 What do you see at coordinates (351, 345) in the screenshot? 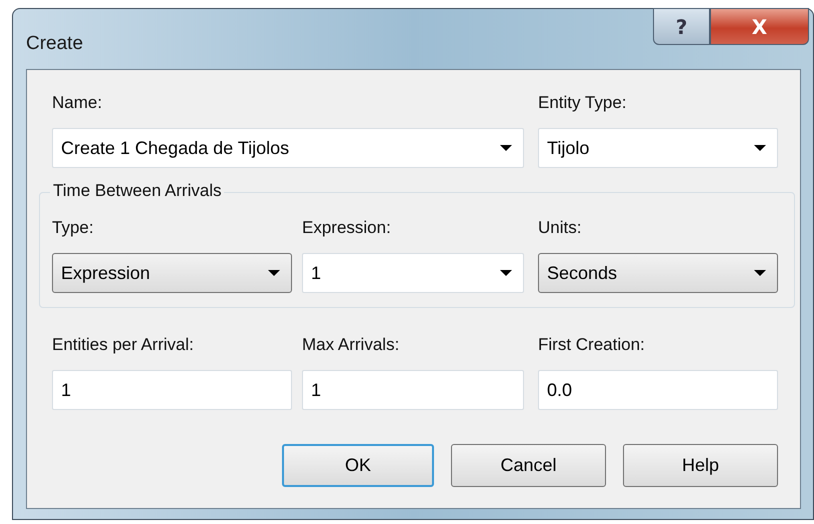
I see `field-label: Max Arrivals:` at bounding box center [351, 345].